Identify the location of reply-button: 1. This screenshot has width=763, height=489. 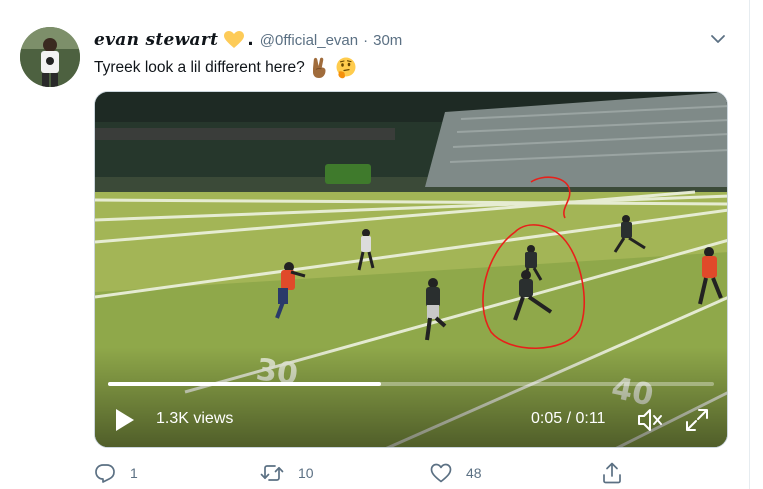
(116, 473).